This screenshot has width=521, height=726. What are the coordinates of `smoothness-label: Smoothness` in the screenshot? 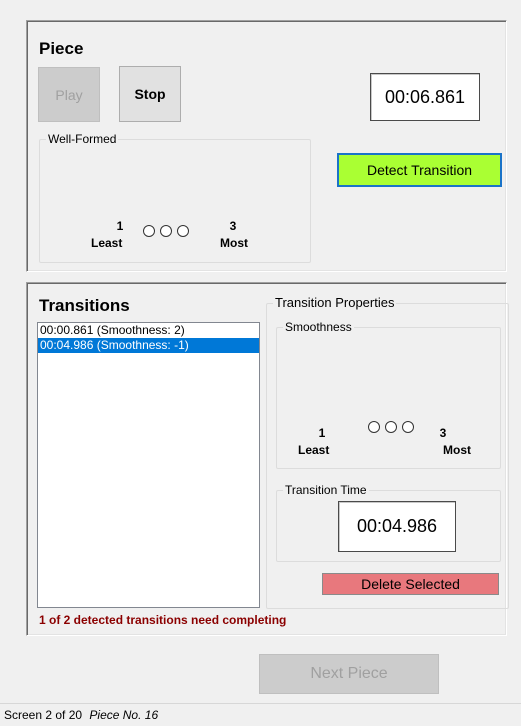 It's located at (318, 327).